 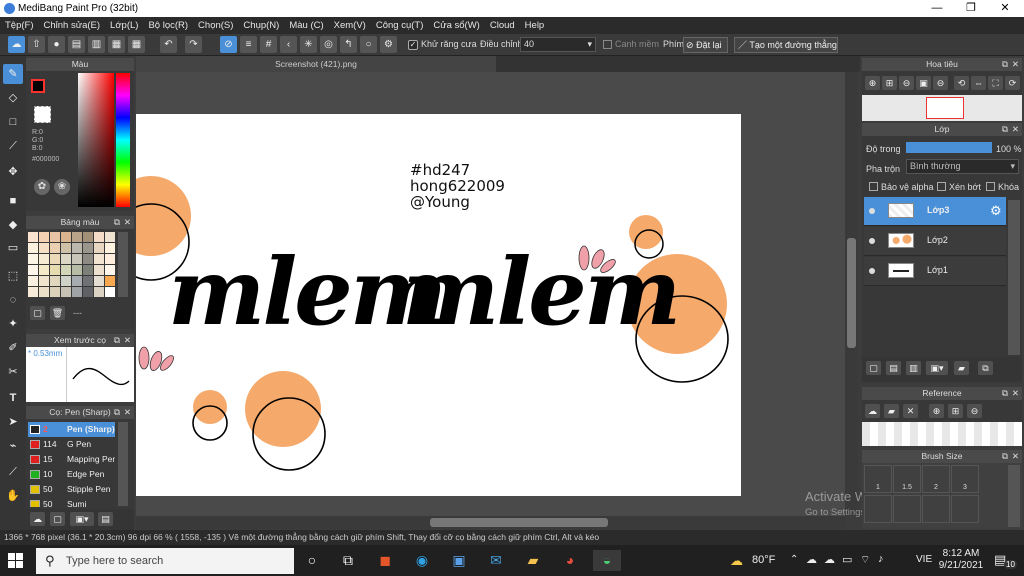 What do you see at coordinates (978, 83) in the screenshot?
I see `flip-icon: ⇔` at bounding box center [978, 83].